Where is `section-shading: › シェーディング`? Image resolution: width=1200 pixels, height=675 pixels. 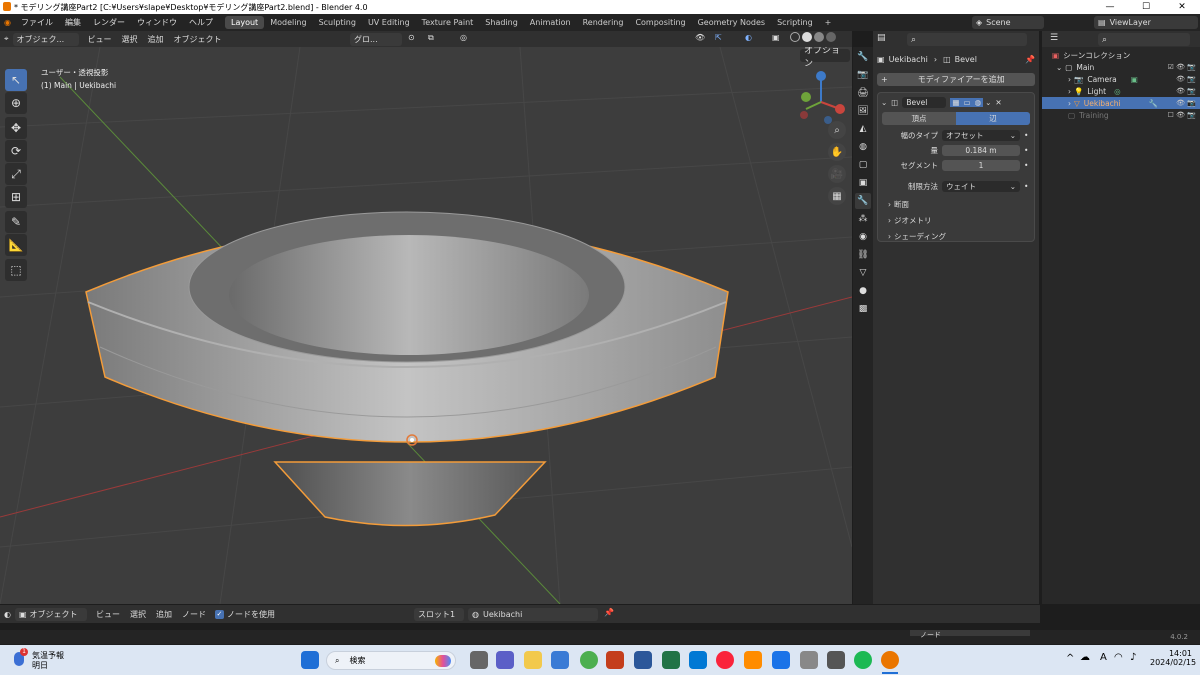
section-shading: › シェーディング is located at coordinates (956, 236).